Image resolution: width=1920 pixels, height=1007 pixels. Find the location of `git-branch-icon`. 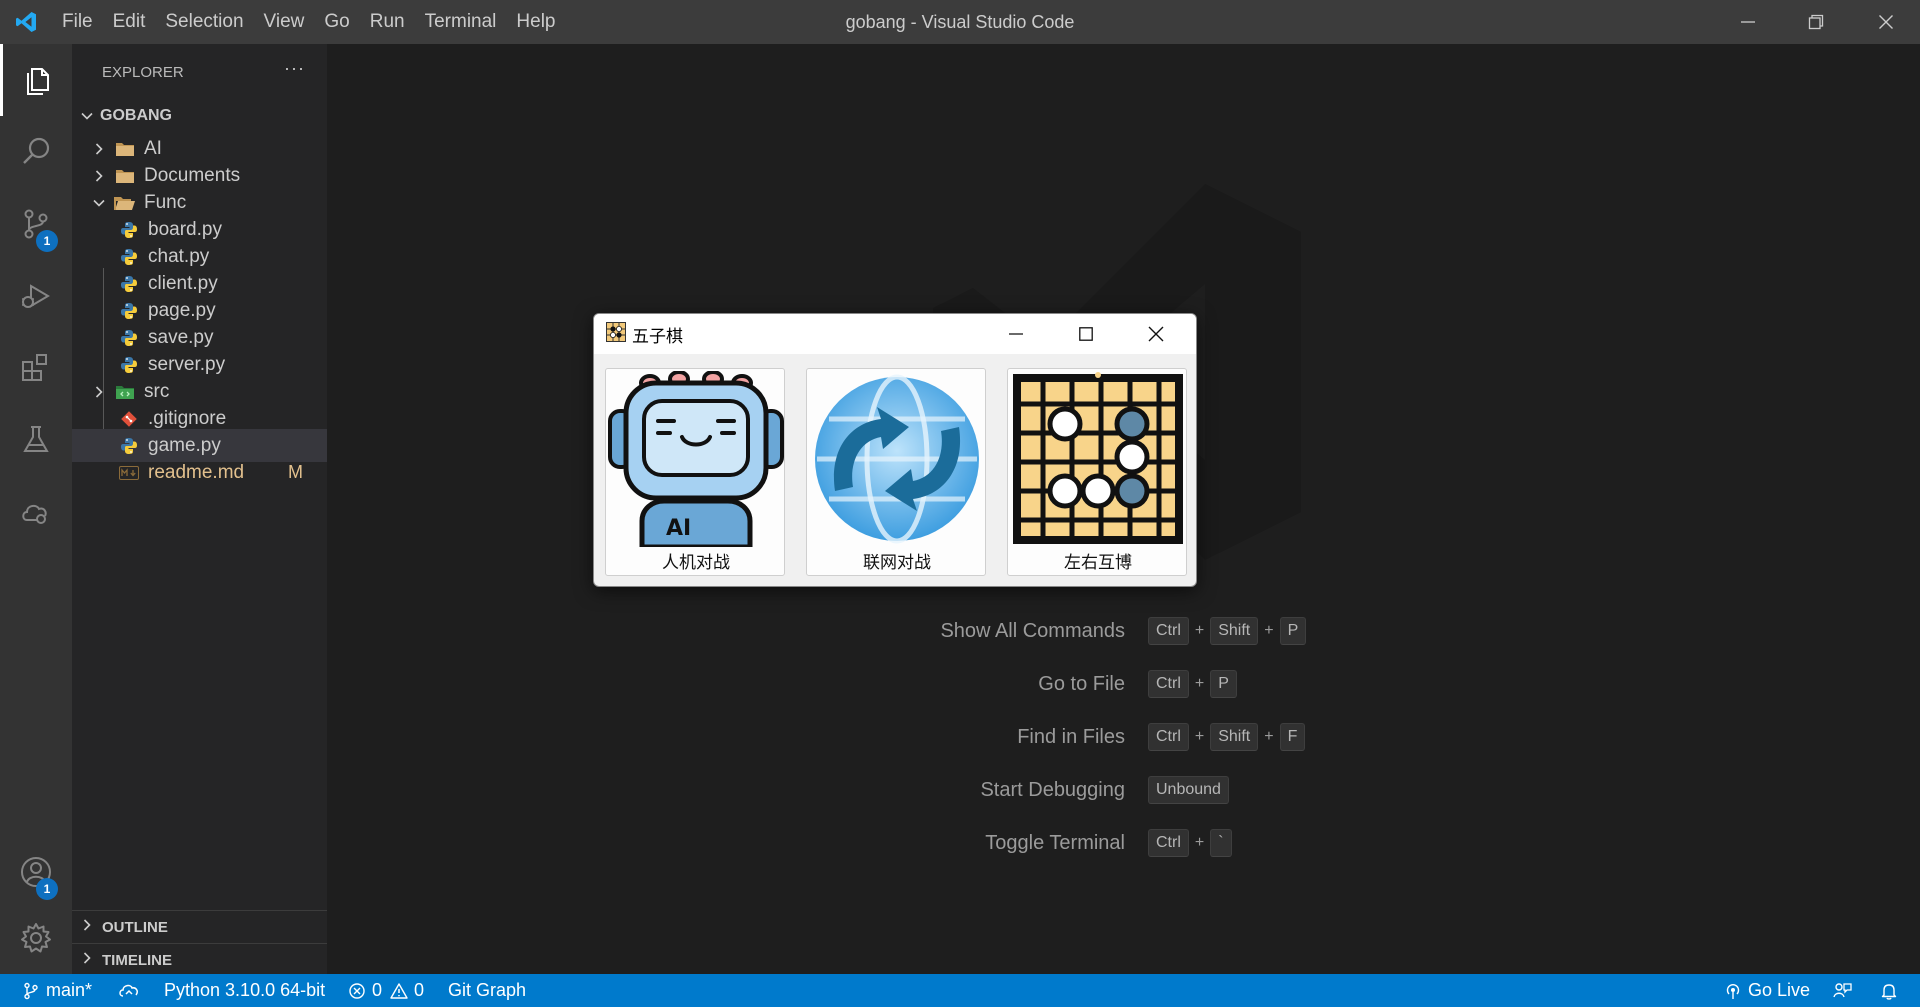

git-branch-icon is located at coordinates (31, 990).